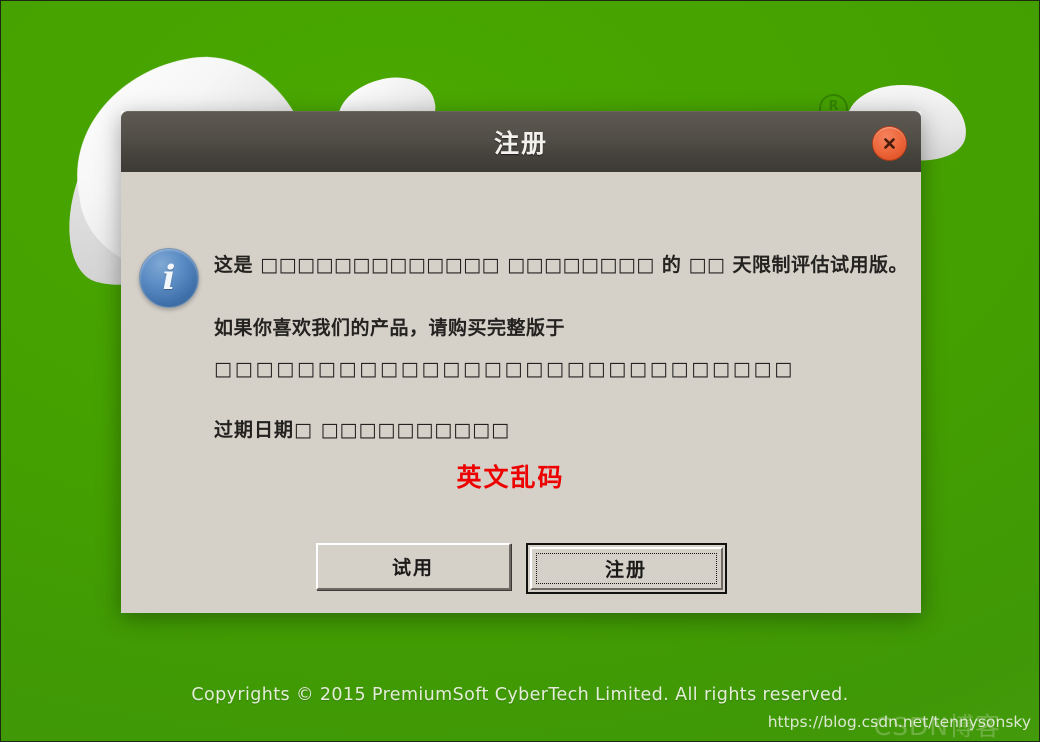 The height and width of the screenshot is (742, 1040). What do you see at coordinates (390, 328) in the screenshot?
I see `purchase-prompt-text: 如果你喜欢我们的产品，请购买完整版于` at bounding box center [390, 328].